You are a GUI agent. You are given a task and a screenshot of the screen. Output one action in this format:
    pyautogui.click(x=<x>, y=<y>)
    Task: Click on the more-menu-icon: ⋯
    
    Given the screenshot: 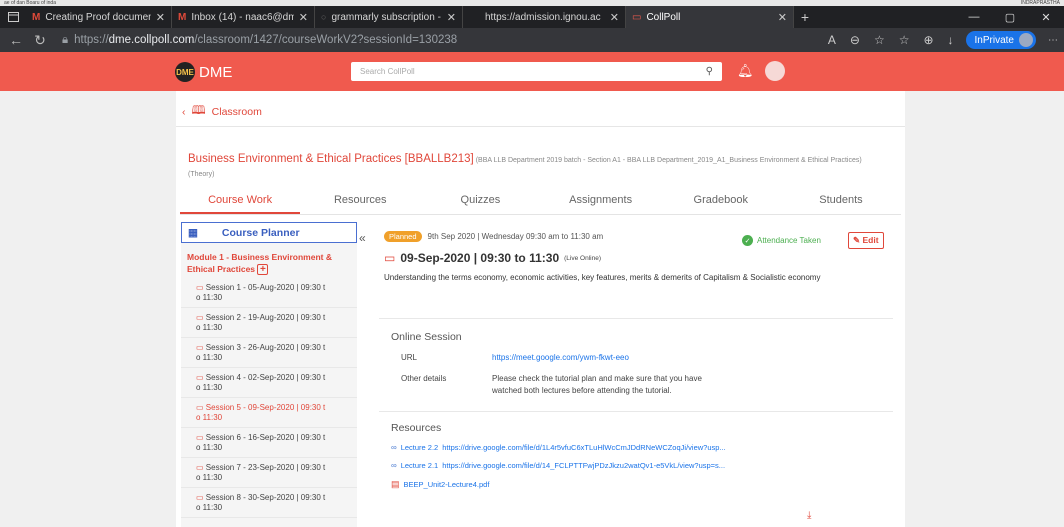 What is the action you would take?
    pyautogui.click(x=1053, y=40)
    